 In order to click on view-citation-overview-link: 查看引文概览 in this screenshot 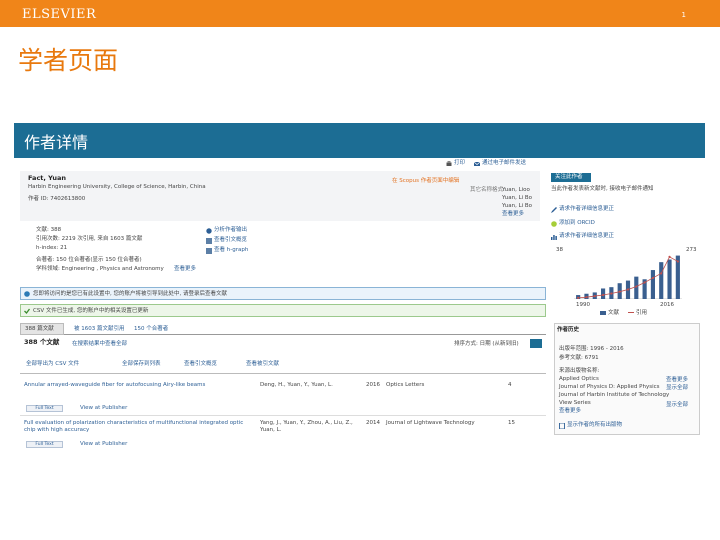, I will do `click(200, 364)`.